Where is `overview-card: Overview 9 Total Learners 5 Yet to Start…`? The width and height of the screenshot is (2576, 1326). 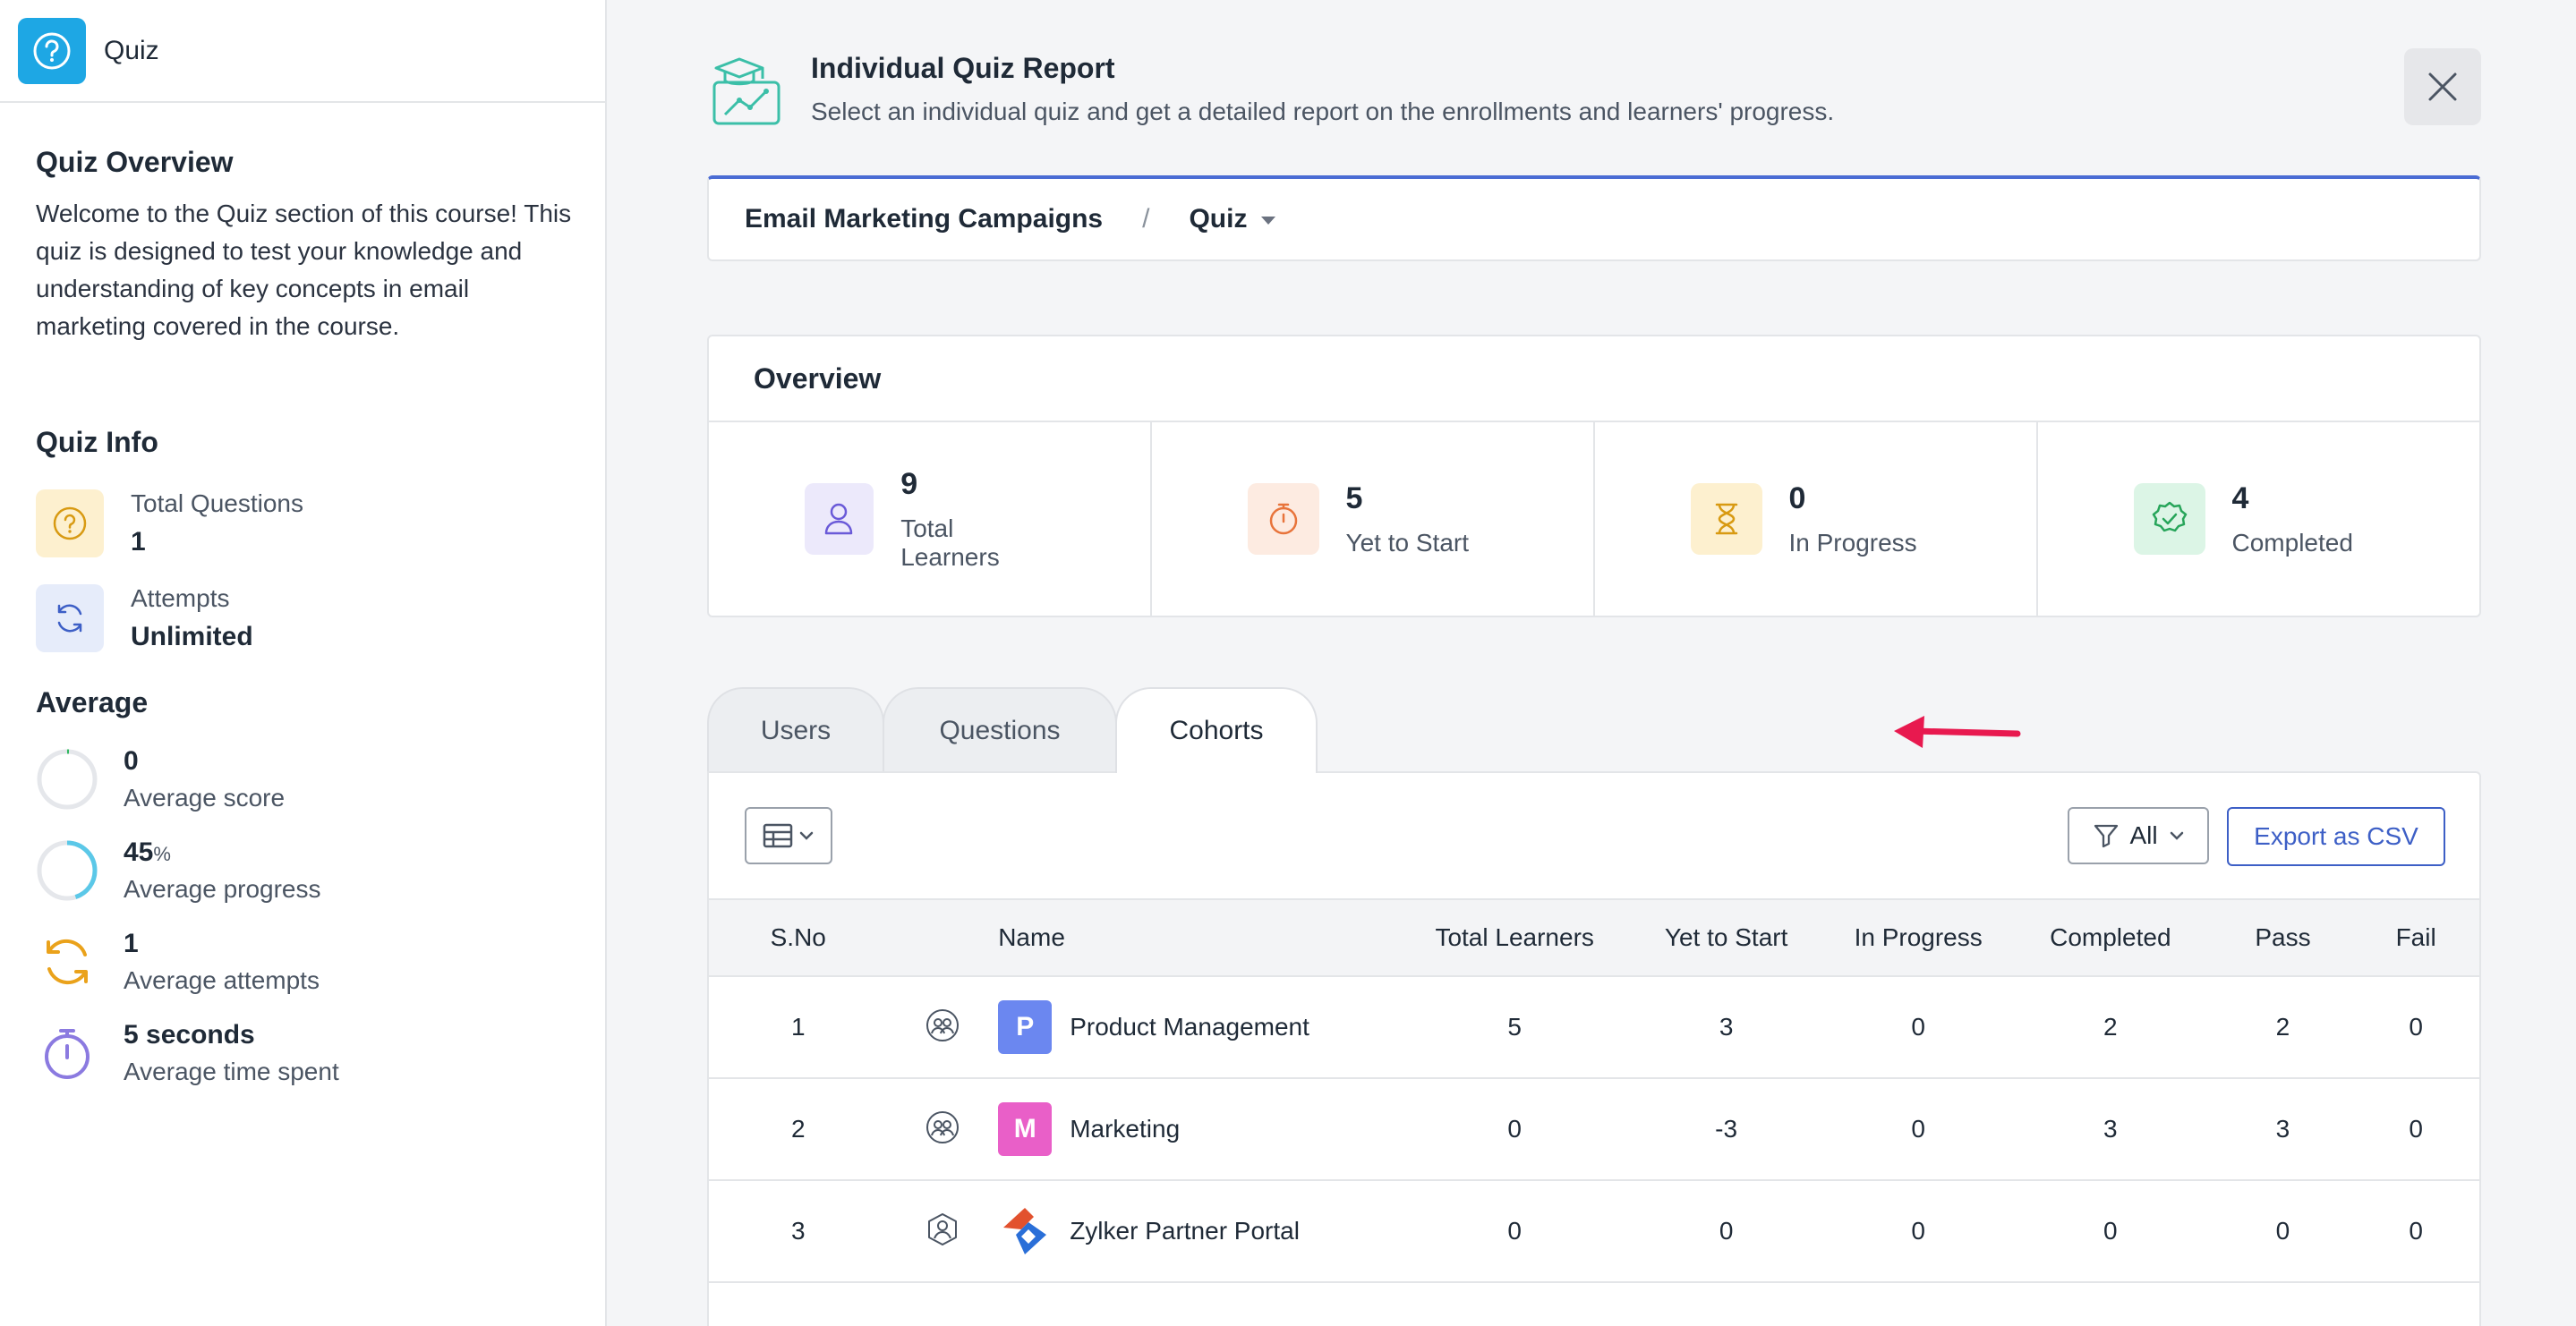
overview-card: Overview 9 Total Learners 5 Yet to Start… is located at coordinates (1594, 476).